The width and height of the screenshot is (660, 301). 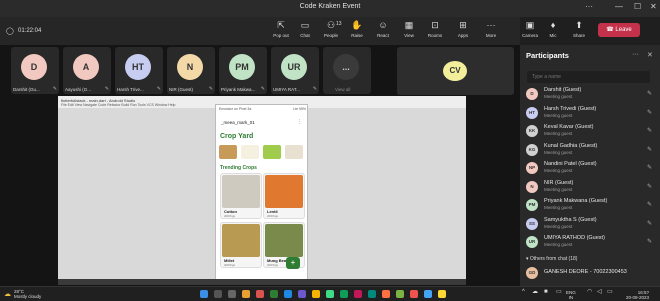 What do you see at coordinates (588, 77) in the screenshot?
I see `search-input` at bounding box center [588, 77].